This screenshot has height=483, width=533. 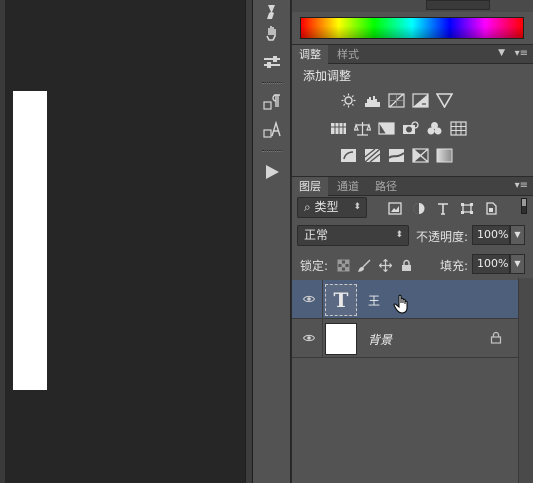 I want to click on selective-color-icon, so click(x=420, y=155).